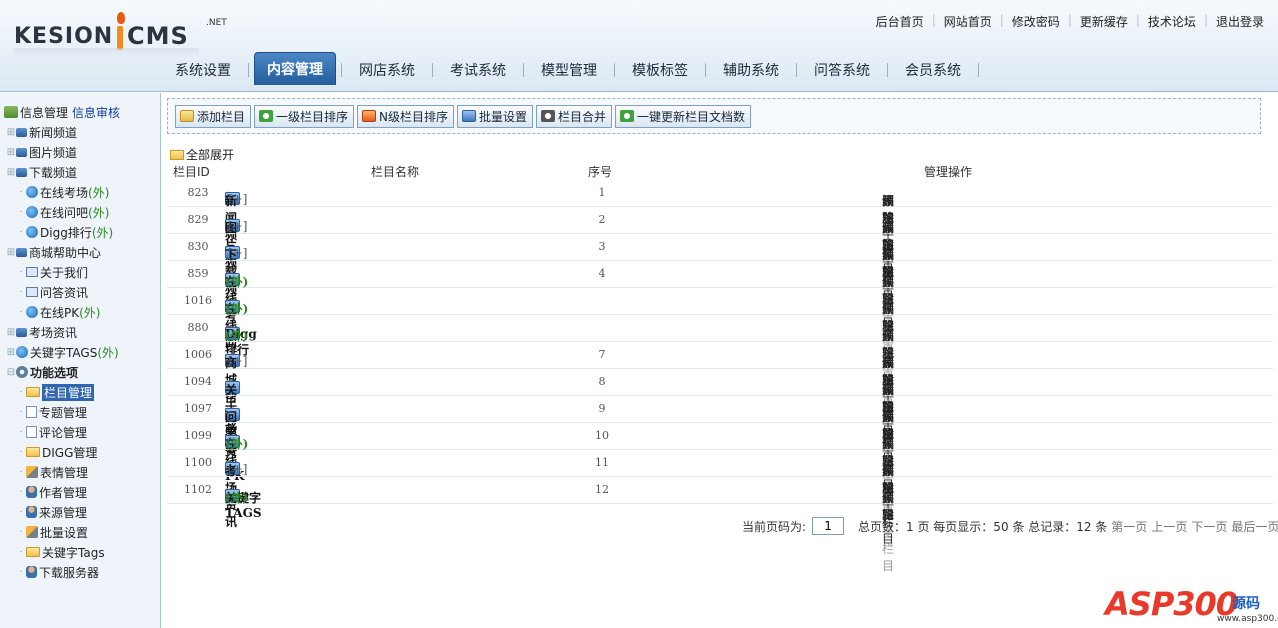 This screenshot has height=628, width=1278. Describe the element at coordinates (660, 70) in the screenshot. I see `tab-template-tags: 模板标签` at that location.